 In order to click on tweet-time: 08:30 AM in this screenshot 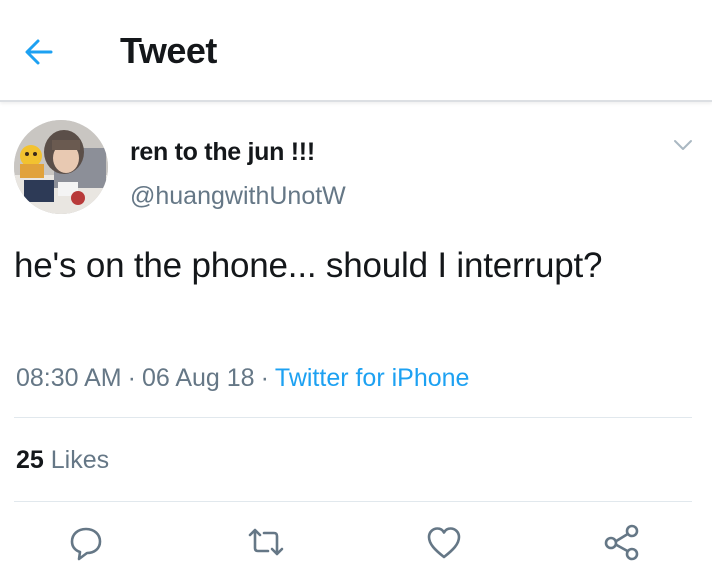, I will do `click(69, 378)`.